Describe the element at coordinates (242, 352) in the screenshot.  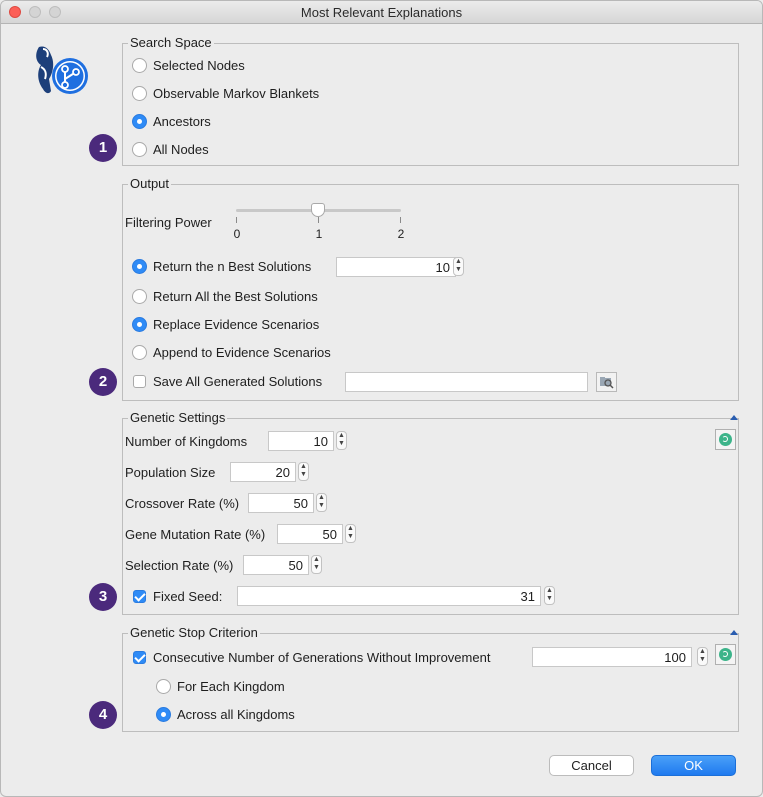
I see `radio-label: Append to Evidence Scenarios` at that location.